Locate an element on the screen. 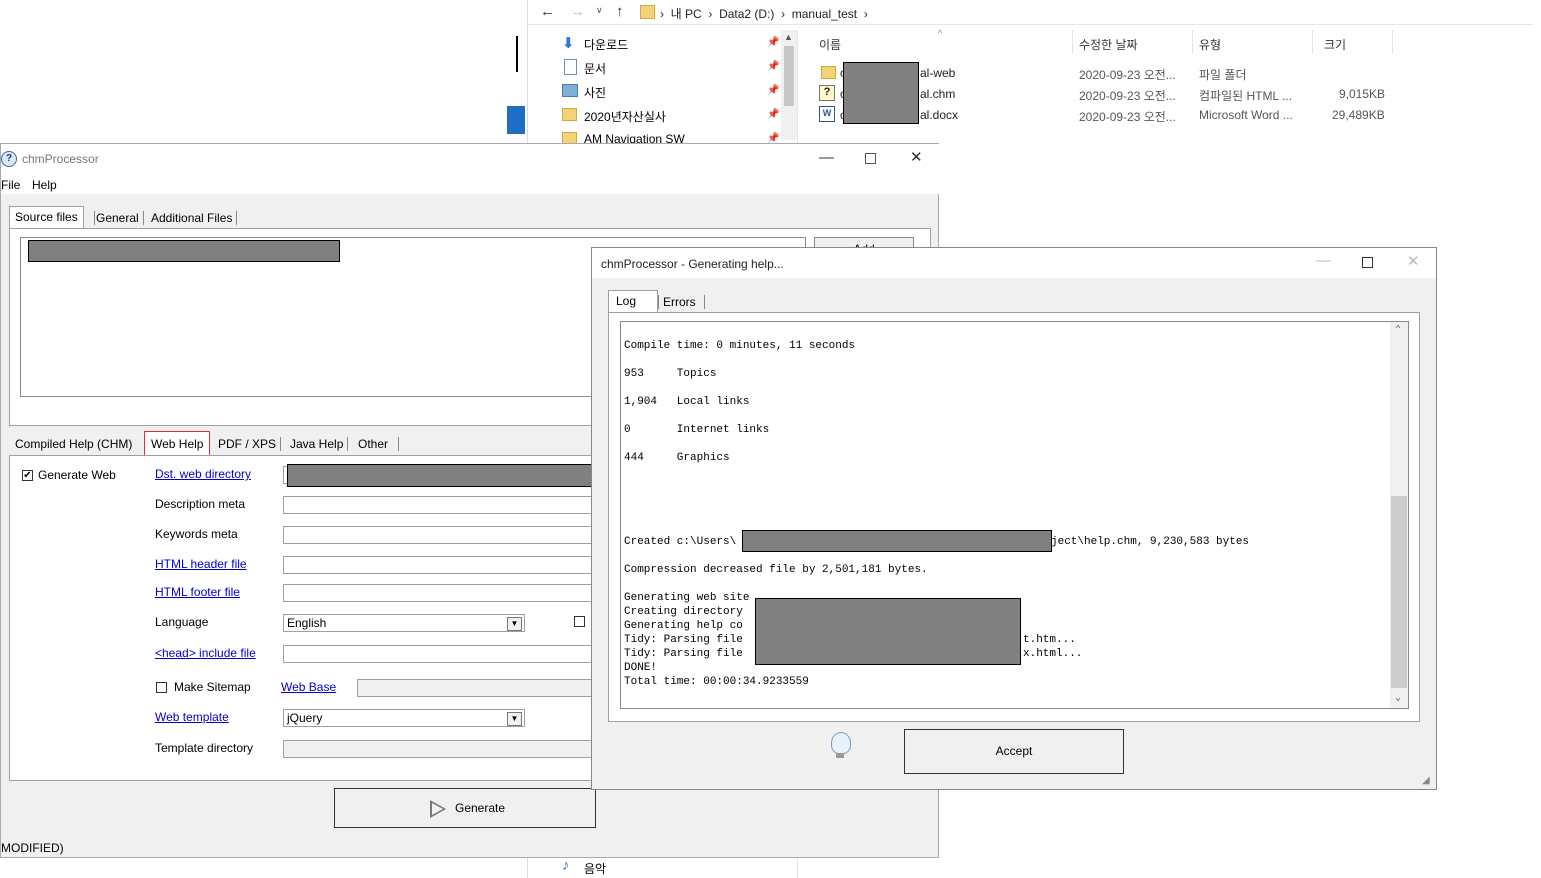  keywords-meta-field is located at coordinates (443, 535).